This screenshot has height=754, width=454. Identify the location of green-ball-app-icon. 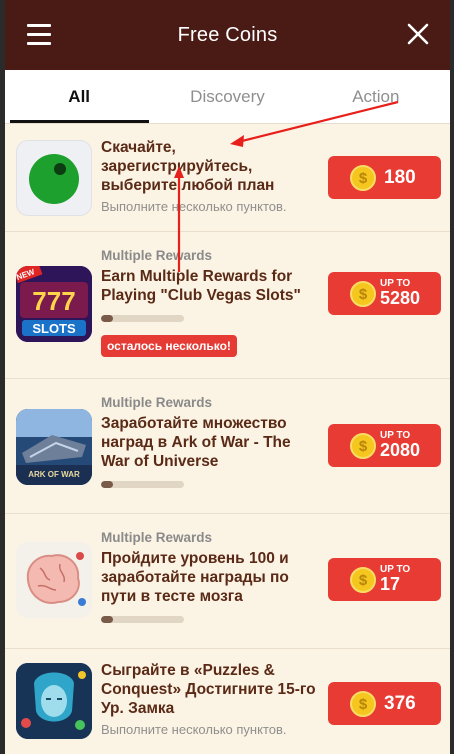
(54, 178).